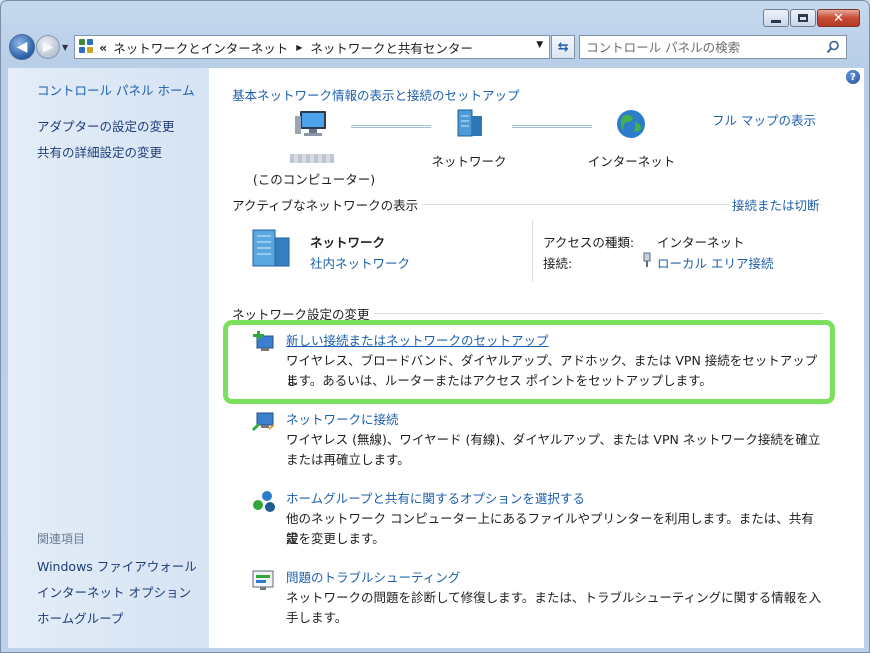 The image size is (870, 653). I want to click on troubleshoot-desc-2: 手します。, so click(317, 617).